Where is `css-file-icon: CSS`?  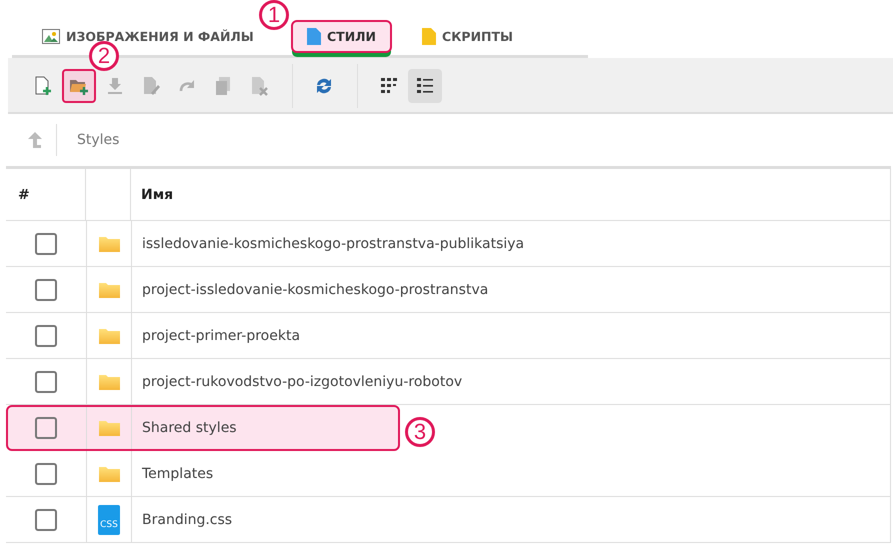
css-file-icon: CSS is located at coordinates (109, 519).